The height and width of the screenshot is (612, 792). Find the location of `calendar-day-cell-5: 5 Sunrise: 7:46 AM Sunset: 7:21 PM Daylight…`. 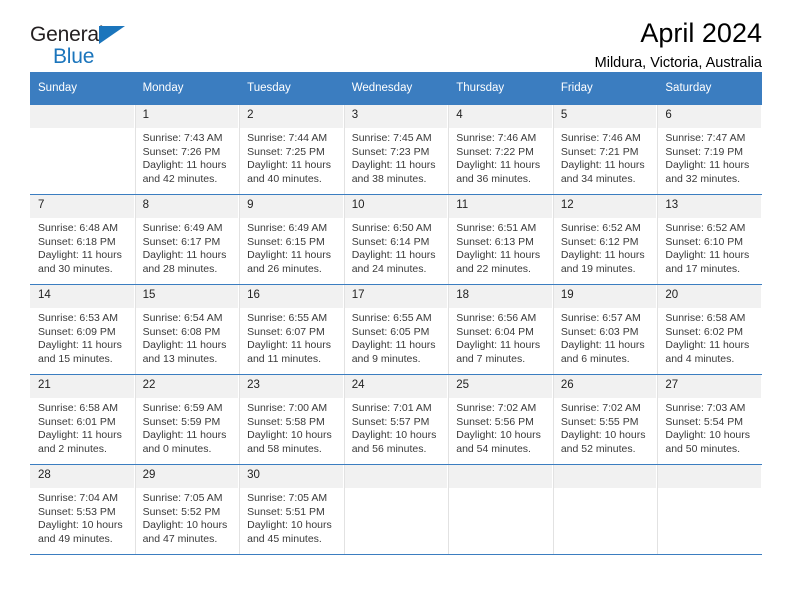

calendar-day-cell-5: 5 Sunrise: 7:46 AM Sunset: 7:21 PM Daylight… is located at coordinates (605, 149).